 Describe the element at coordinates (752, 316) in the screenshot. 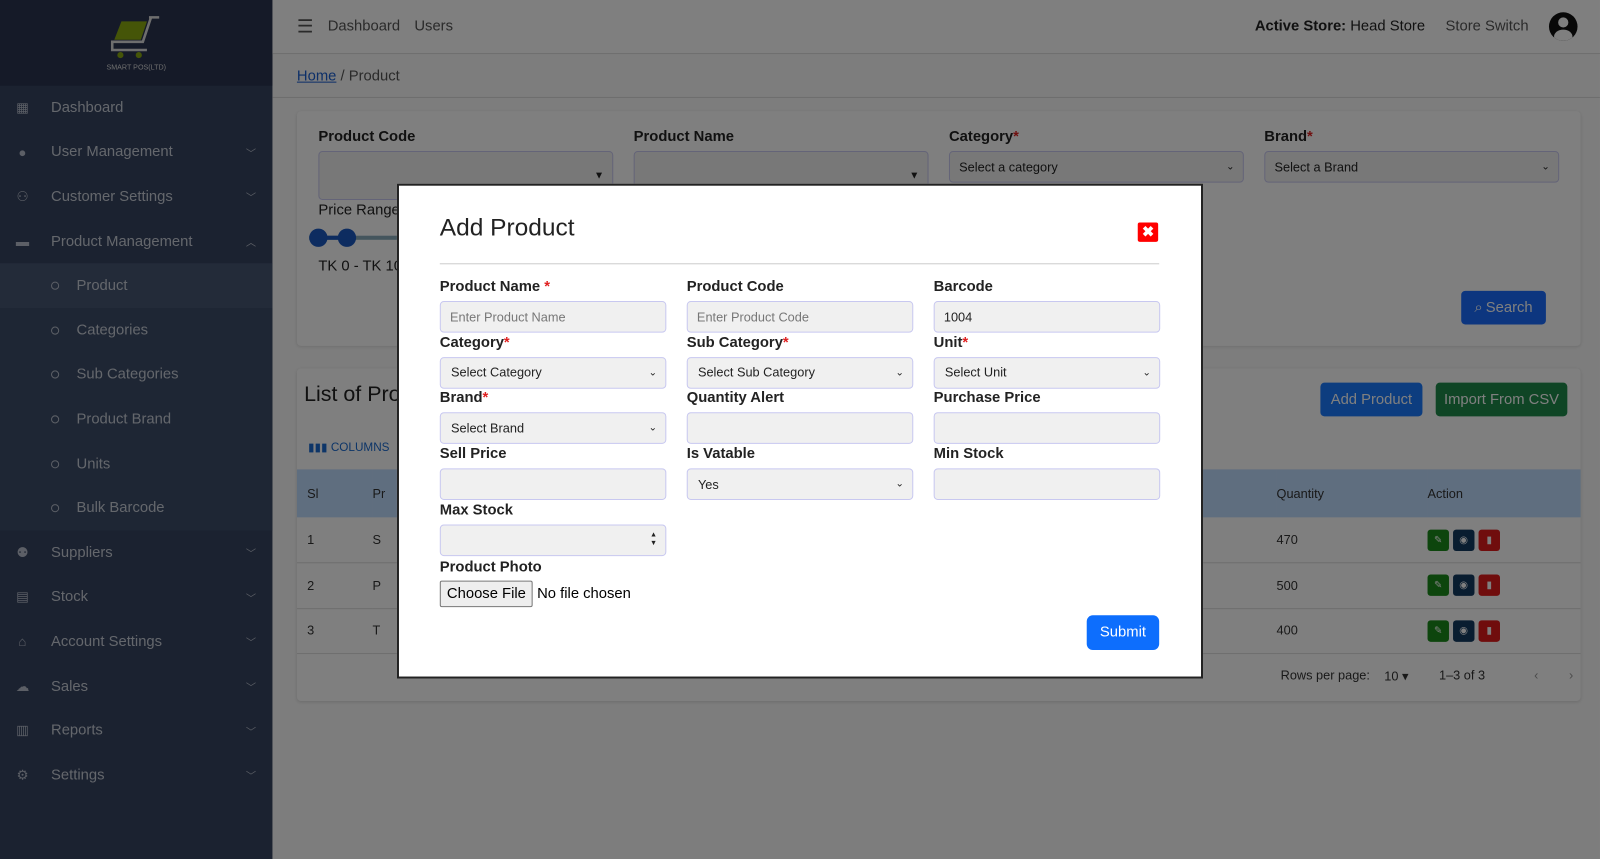

I see `product-code-value: Enter Product Code` at that location.